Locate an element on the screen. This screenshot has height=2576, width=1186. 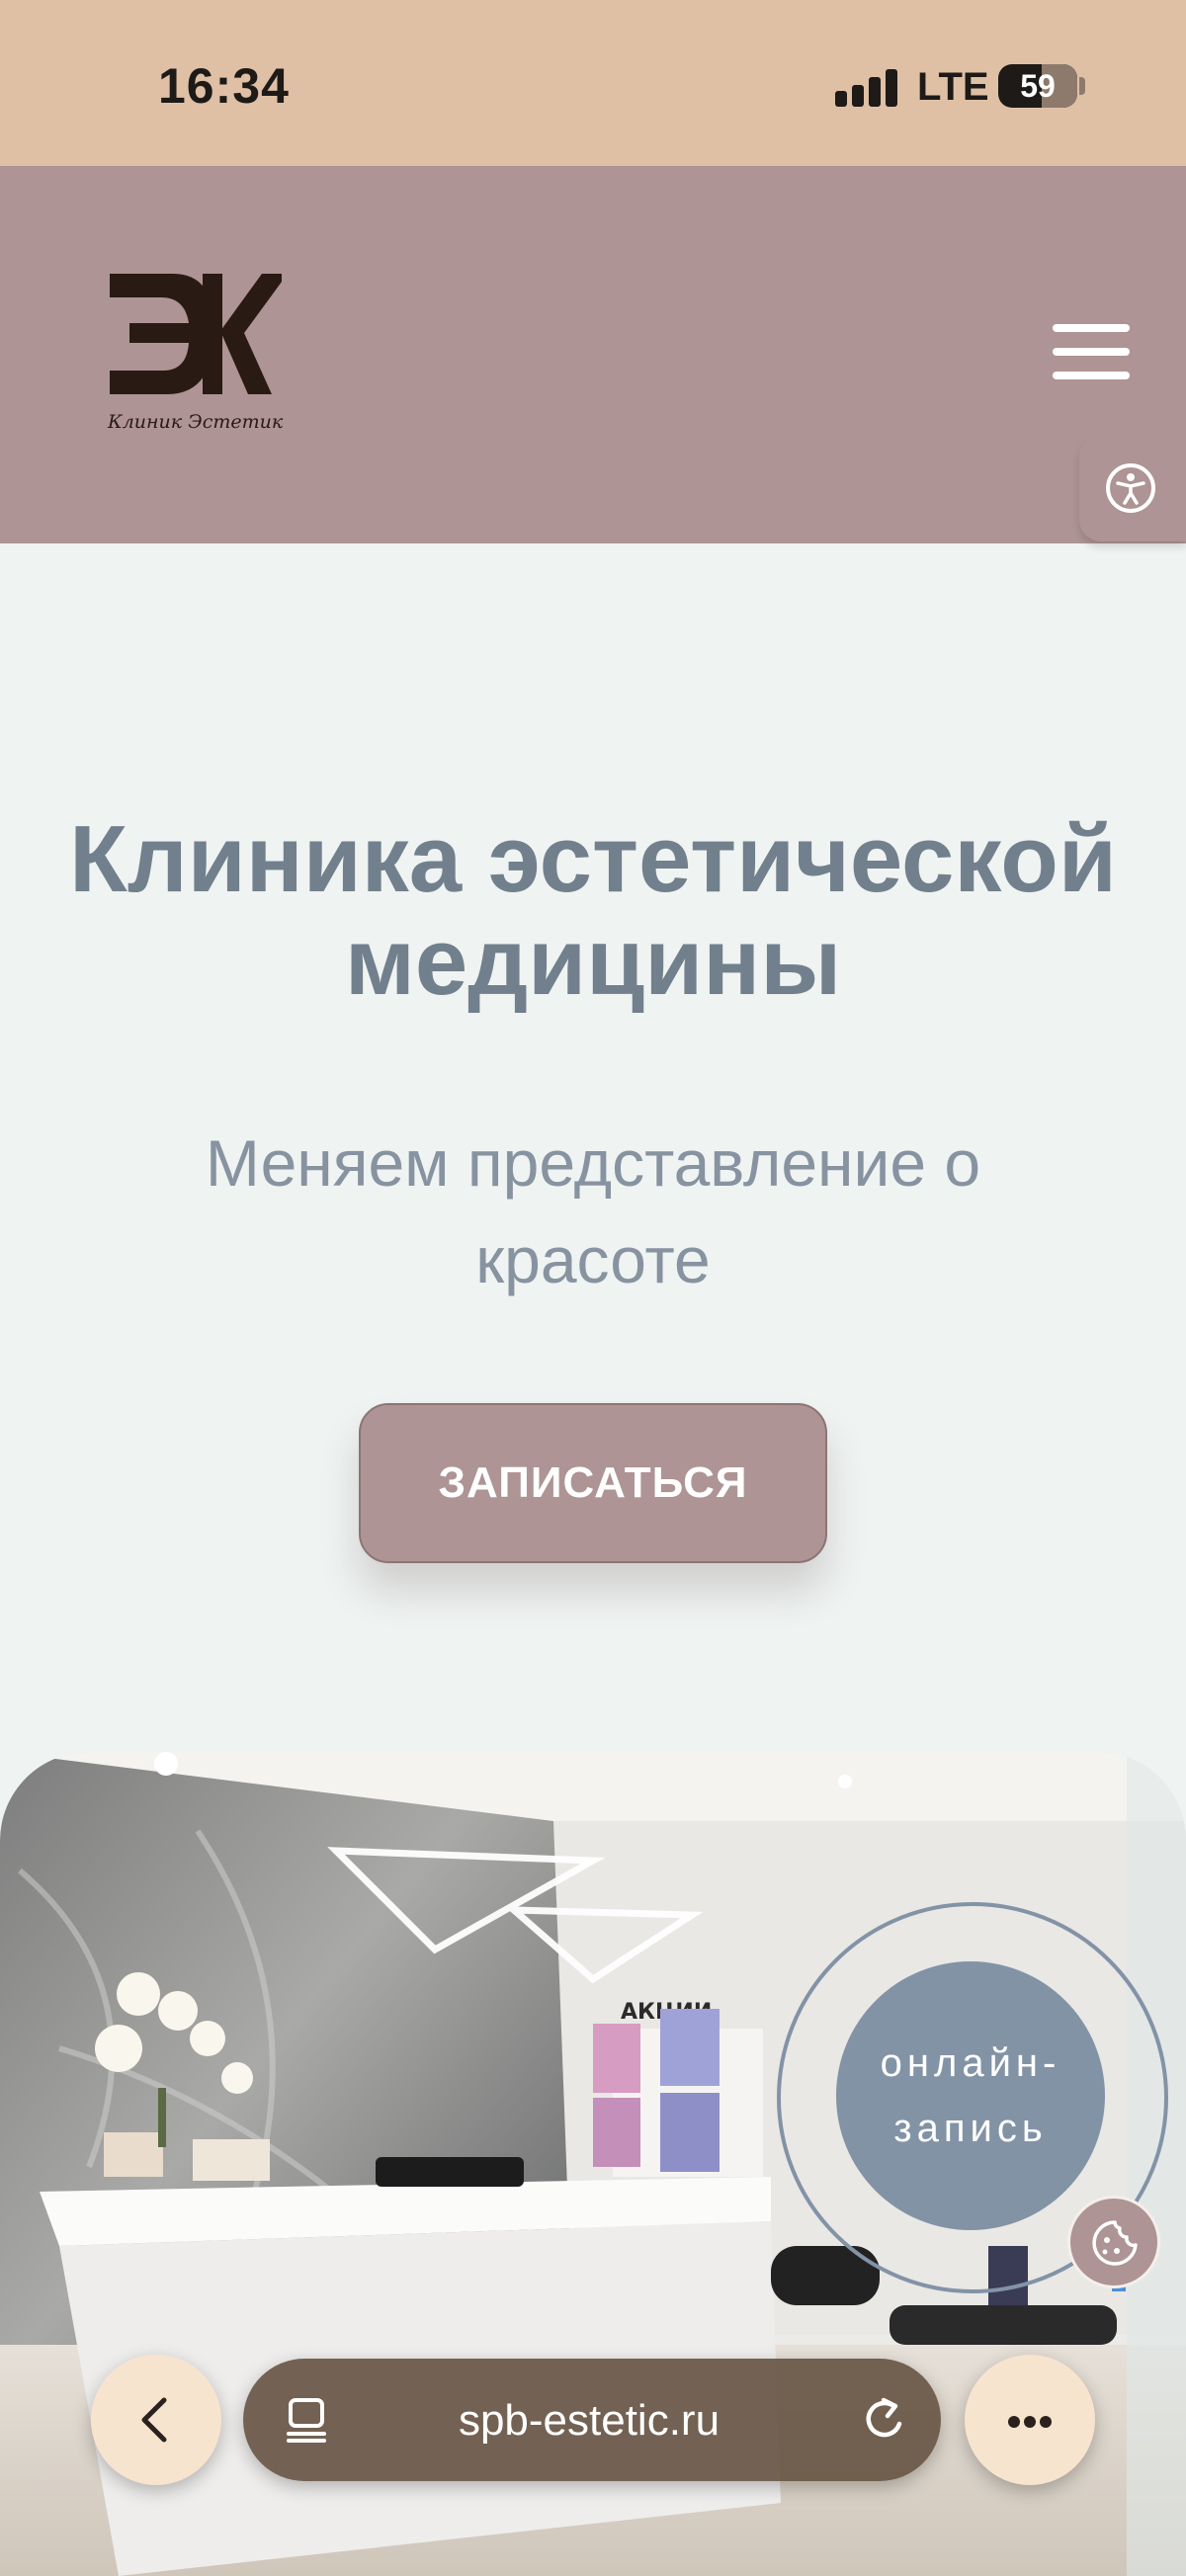
online-booking-button: онлайн- запись is located at coordinates (970, 2095).